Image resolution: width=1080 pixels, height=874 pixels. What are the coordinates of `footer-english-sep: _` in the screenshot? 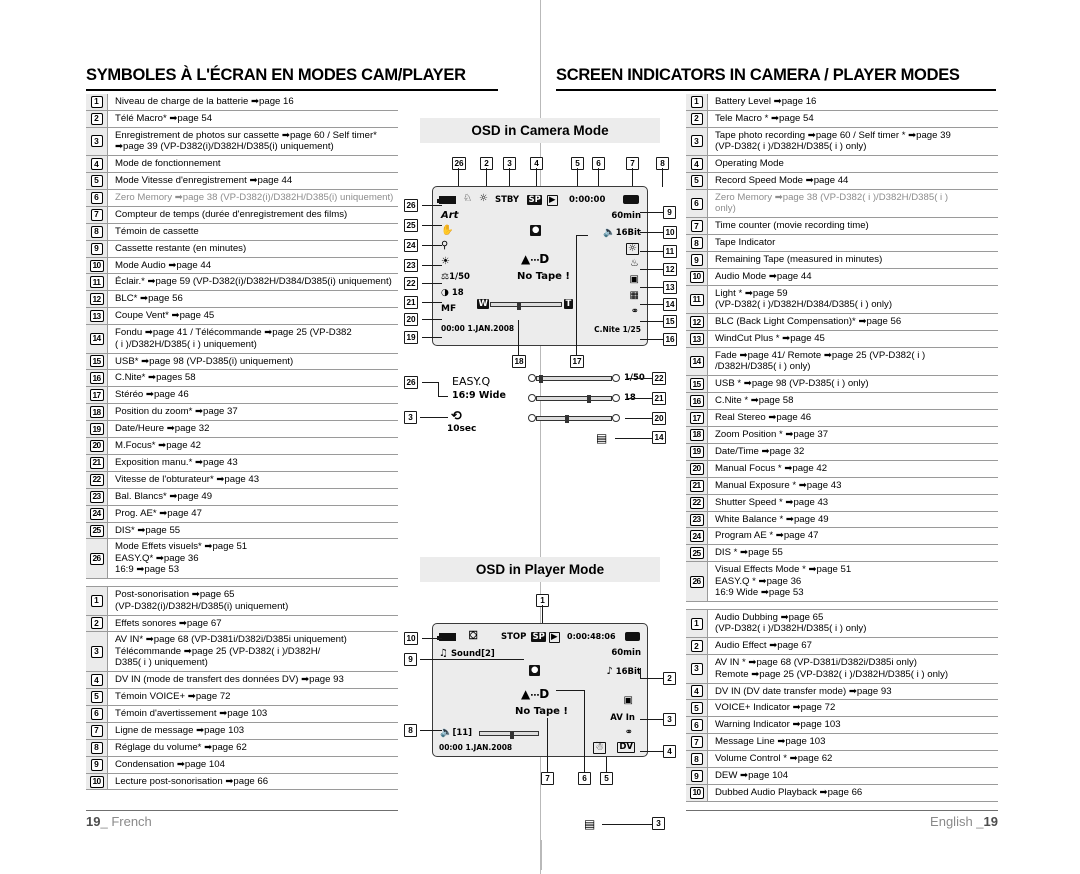 It's located at (978, 821).